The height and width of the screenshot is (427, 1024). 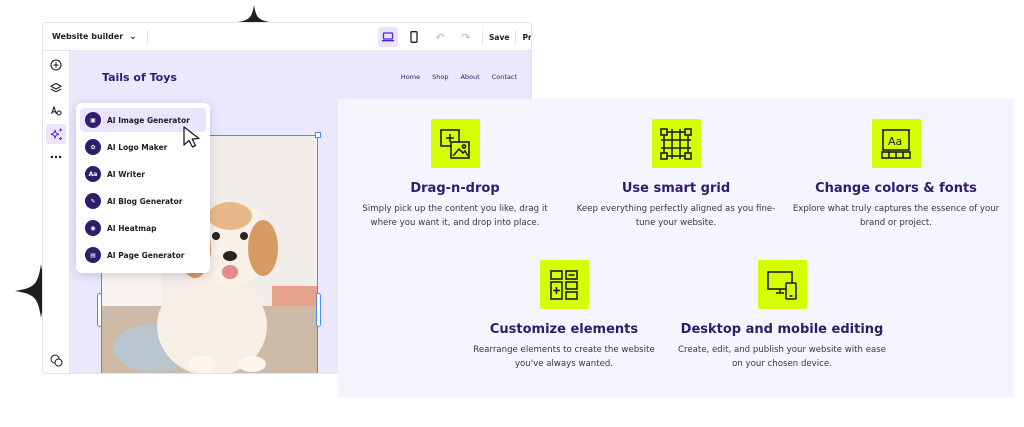 What do you see at coordinates (455, 188) in the screenshot?
I see `feature-title: Drag-n-drop` at bounding box center [455, 188].